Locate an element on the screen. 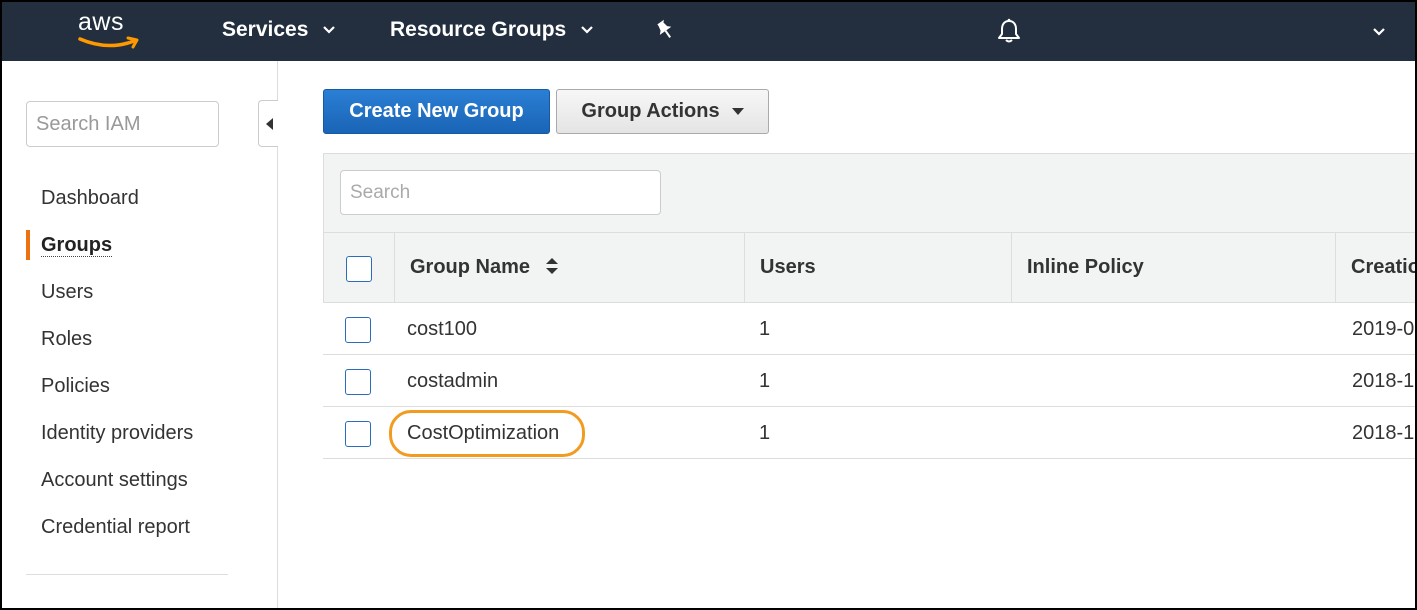 This screenshot has width=1417, height=610. group-search-input is located at coordinates (500, 192).